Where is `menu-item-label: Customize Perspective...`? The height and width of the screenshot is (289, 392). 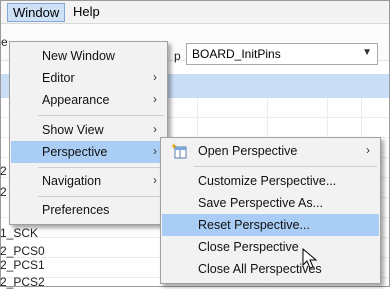
menu-item-label: Customize Perspective... is located at coordinates (267, 181).